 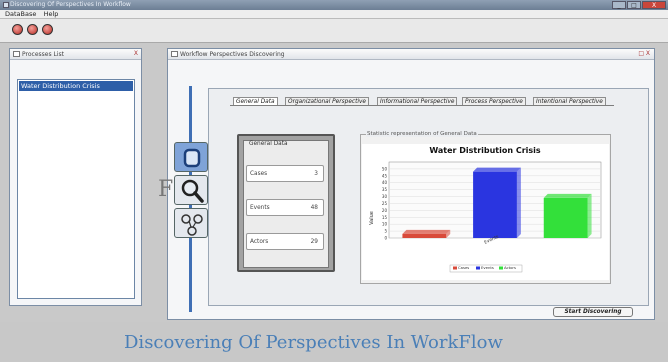 I want to click on frame-controls: □ X, so click(x=644, y=53).